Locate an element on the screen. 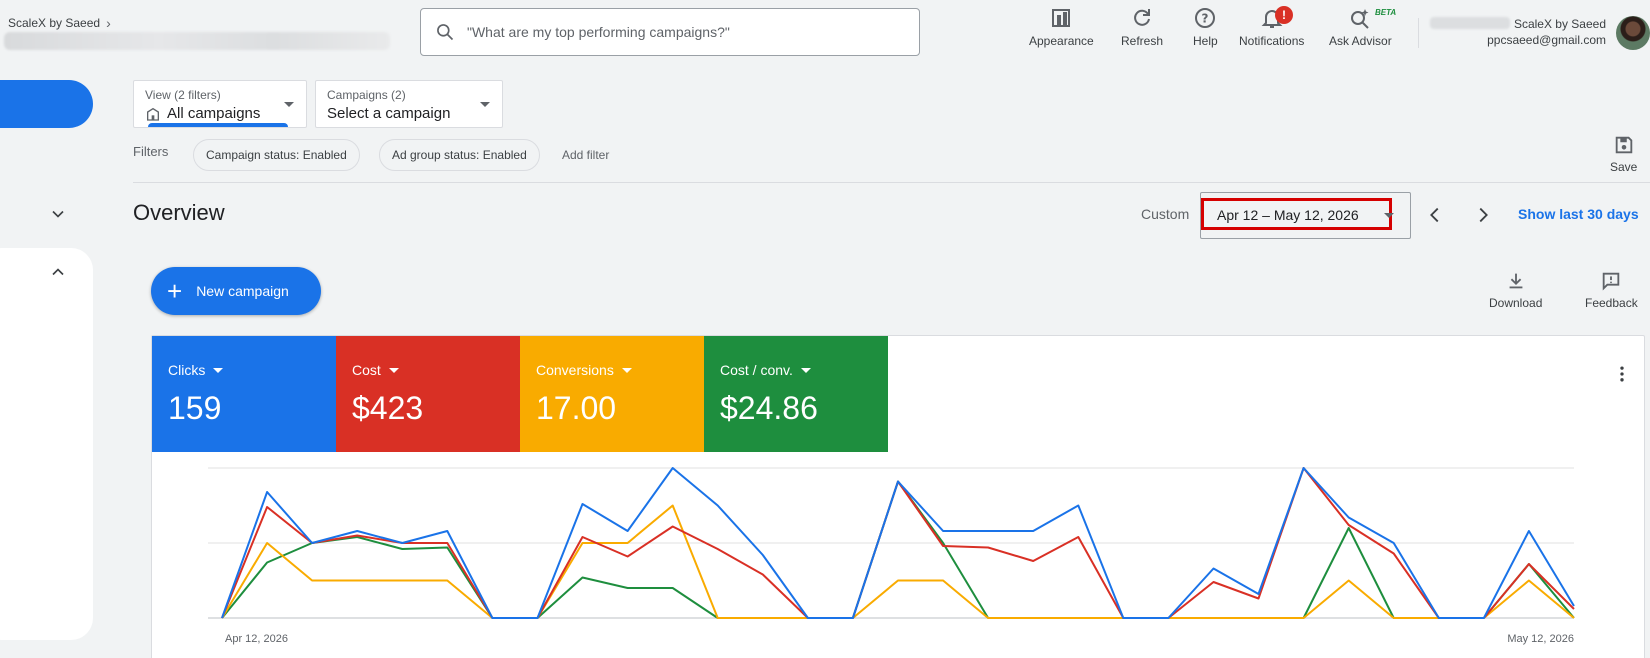 This screenshot has width=1650, height=658. header-divider is located at coordinates (1418, 33).